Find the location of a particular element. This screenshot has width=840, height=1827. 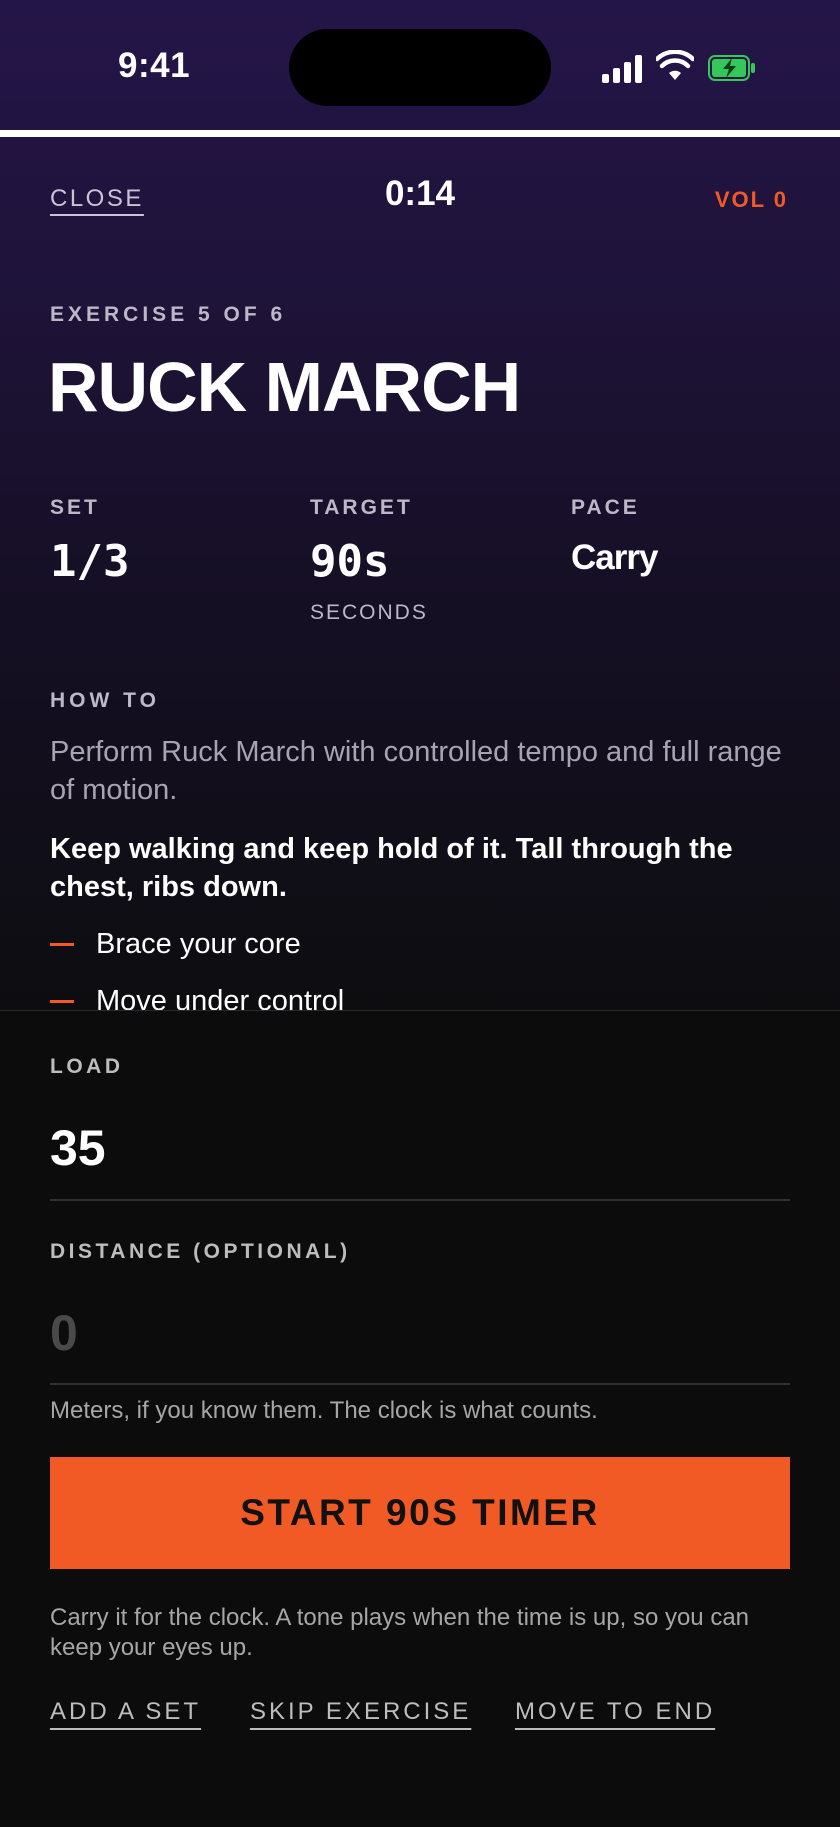

dynamic-island is located at coordinates (420, 67).